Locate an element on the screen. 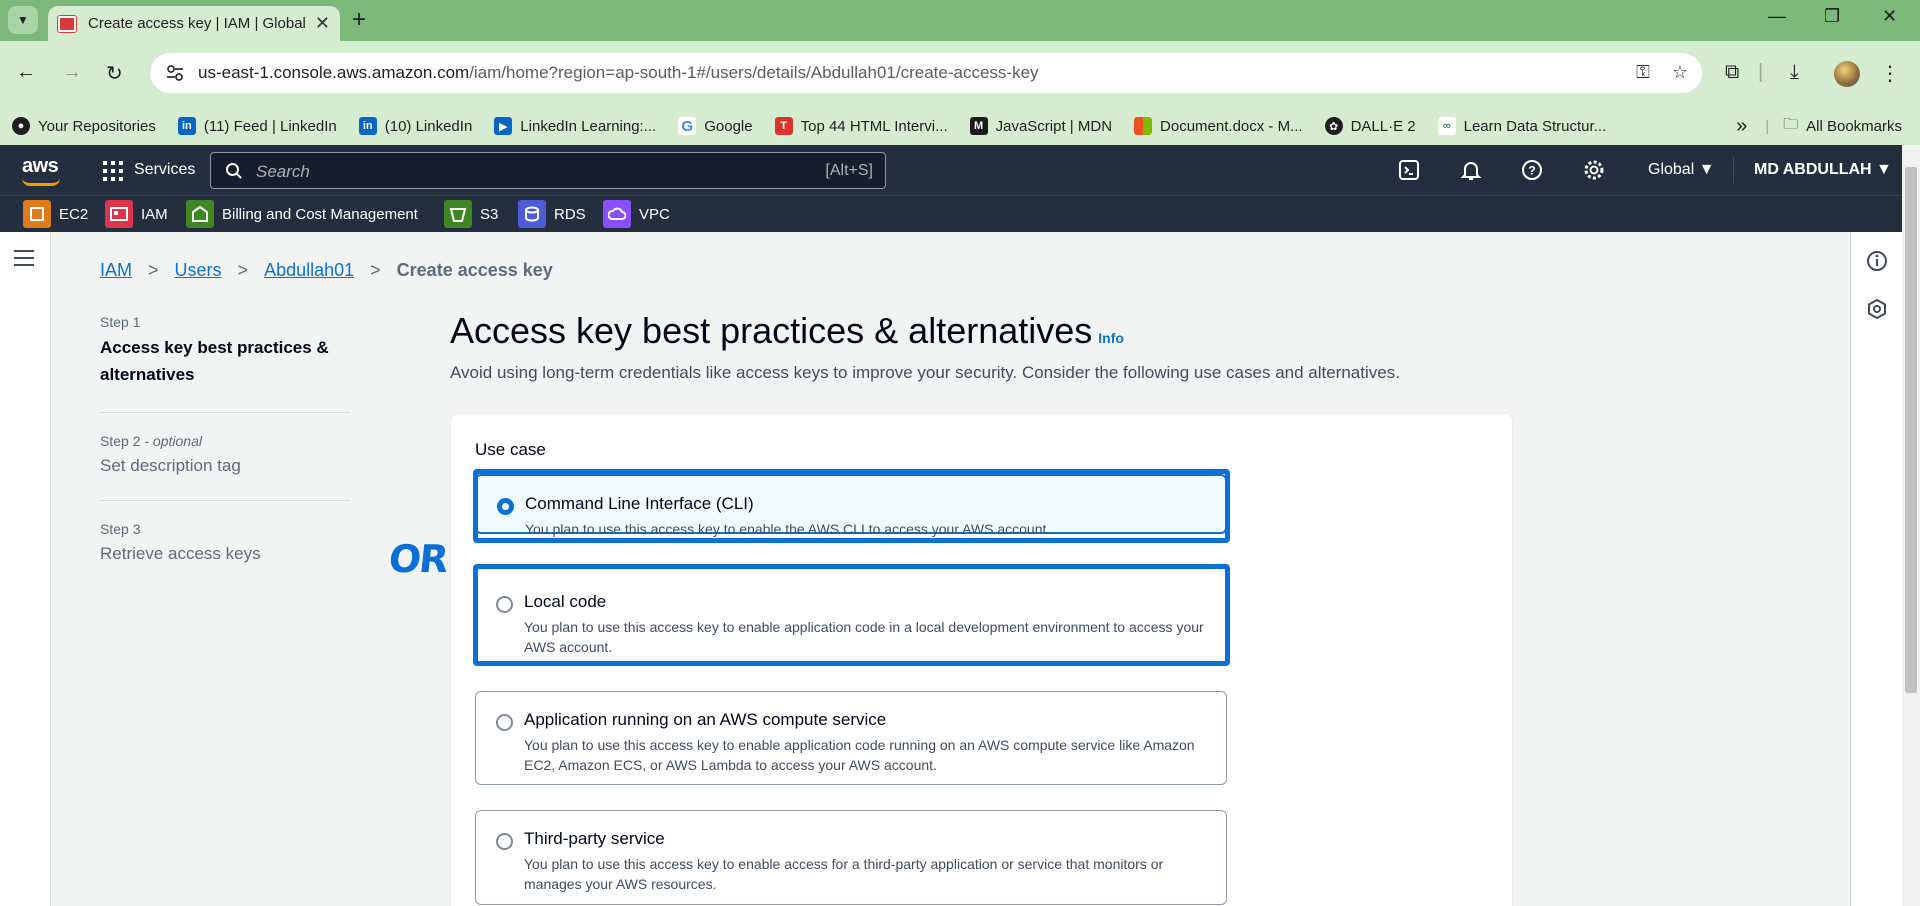 The height and width of the screenshot is (906, 1920). use-case-label: Use case is located at coordinates (510, 449).